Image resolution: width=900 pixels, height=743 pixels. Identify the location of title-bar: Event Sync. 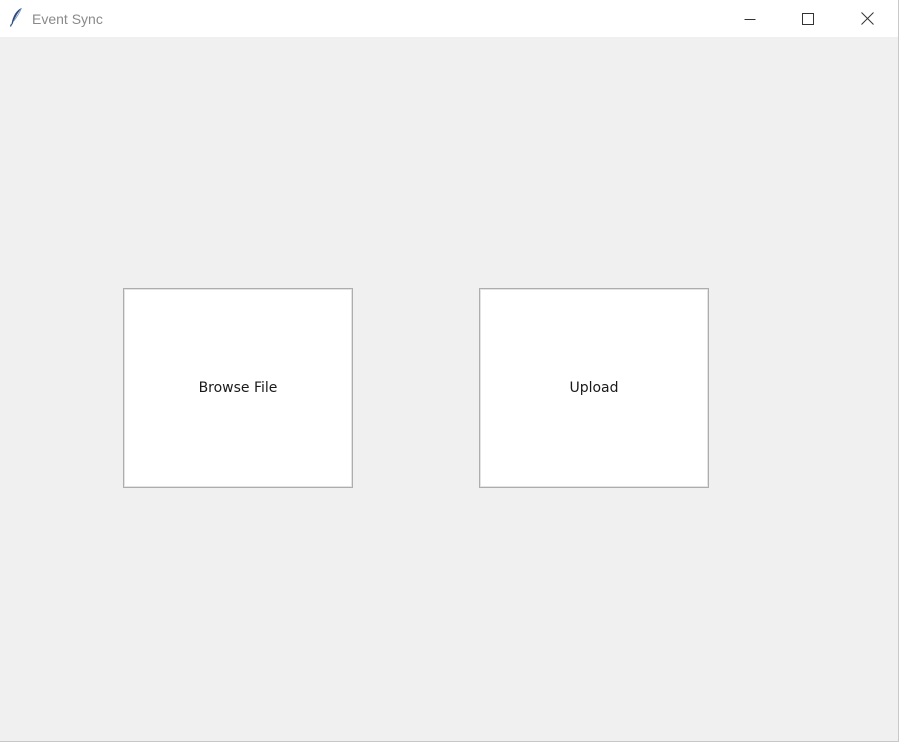
(449, 18).